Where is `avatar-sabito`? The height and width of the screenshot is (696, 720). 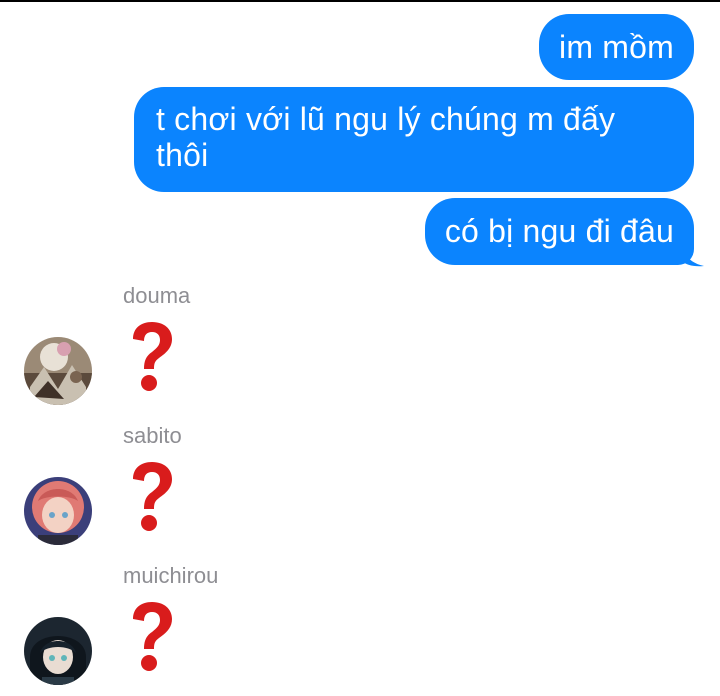 avatar-sabito is located at coordinates (58, 511).